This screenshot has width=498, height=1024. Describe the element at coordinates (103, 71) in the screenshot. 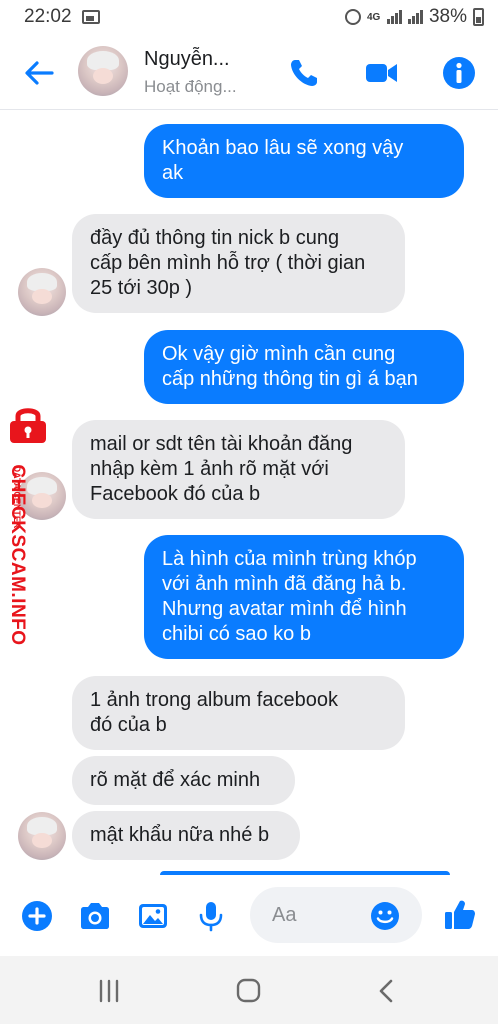

I see `contact-avatar` at that location.